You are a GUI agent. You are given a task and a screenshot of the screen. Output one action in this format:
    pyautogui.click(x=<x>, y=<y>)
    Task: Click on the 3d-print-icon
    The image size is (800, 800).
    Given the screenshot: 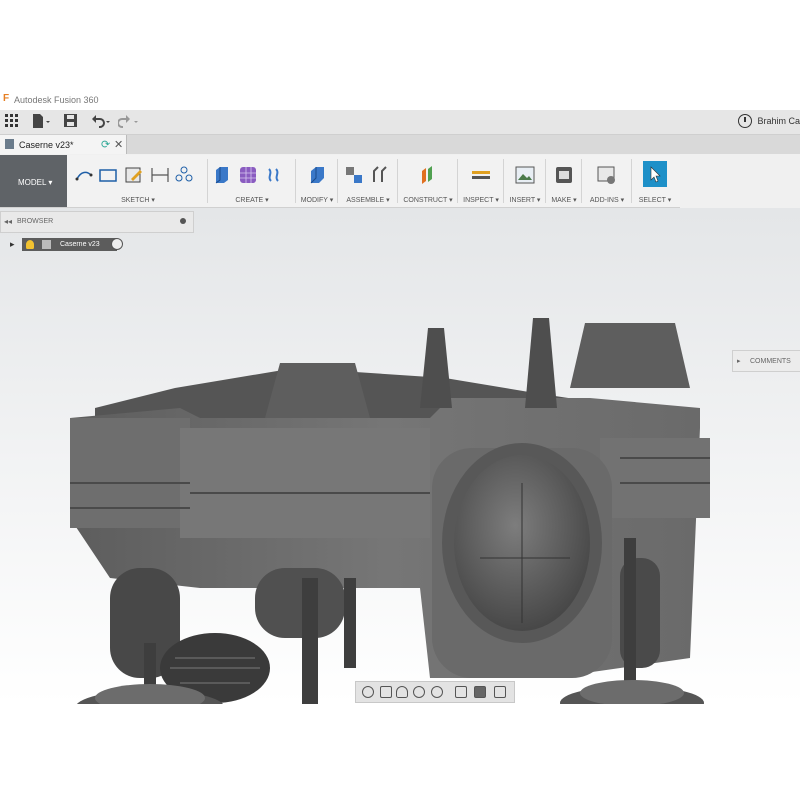 What is the action you would take?
    pyautogui.click(x=564, y=175)
    